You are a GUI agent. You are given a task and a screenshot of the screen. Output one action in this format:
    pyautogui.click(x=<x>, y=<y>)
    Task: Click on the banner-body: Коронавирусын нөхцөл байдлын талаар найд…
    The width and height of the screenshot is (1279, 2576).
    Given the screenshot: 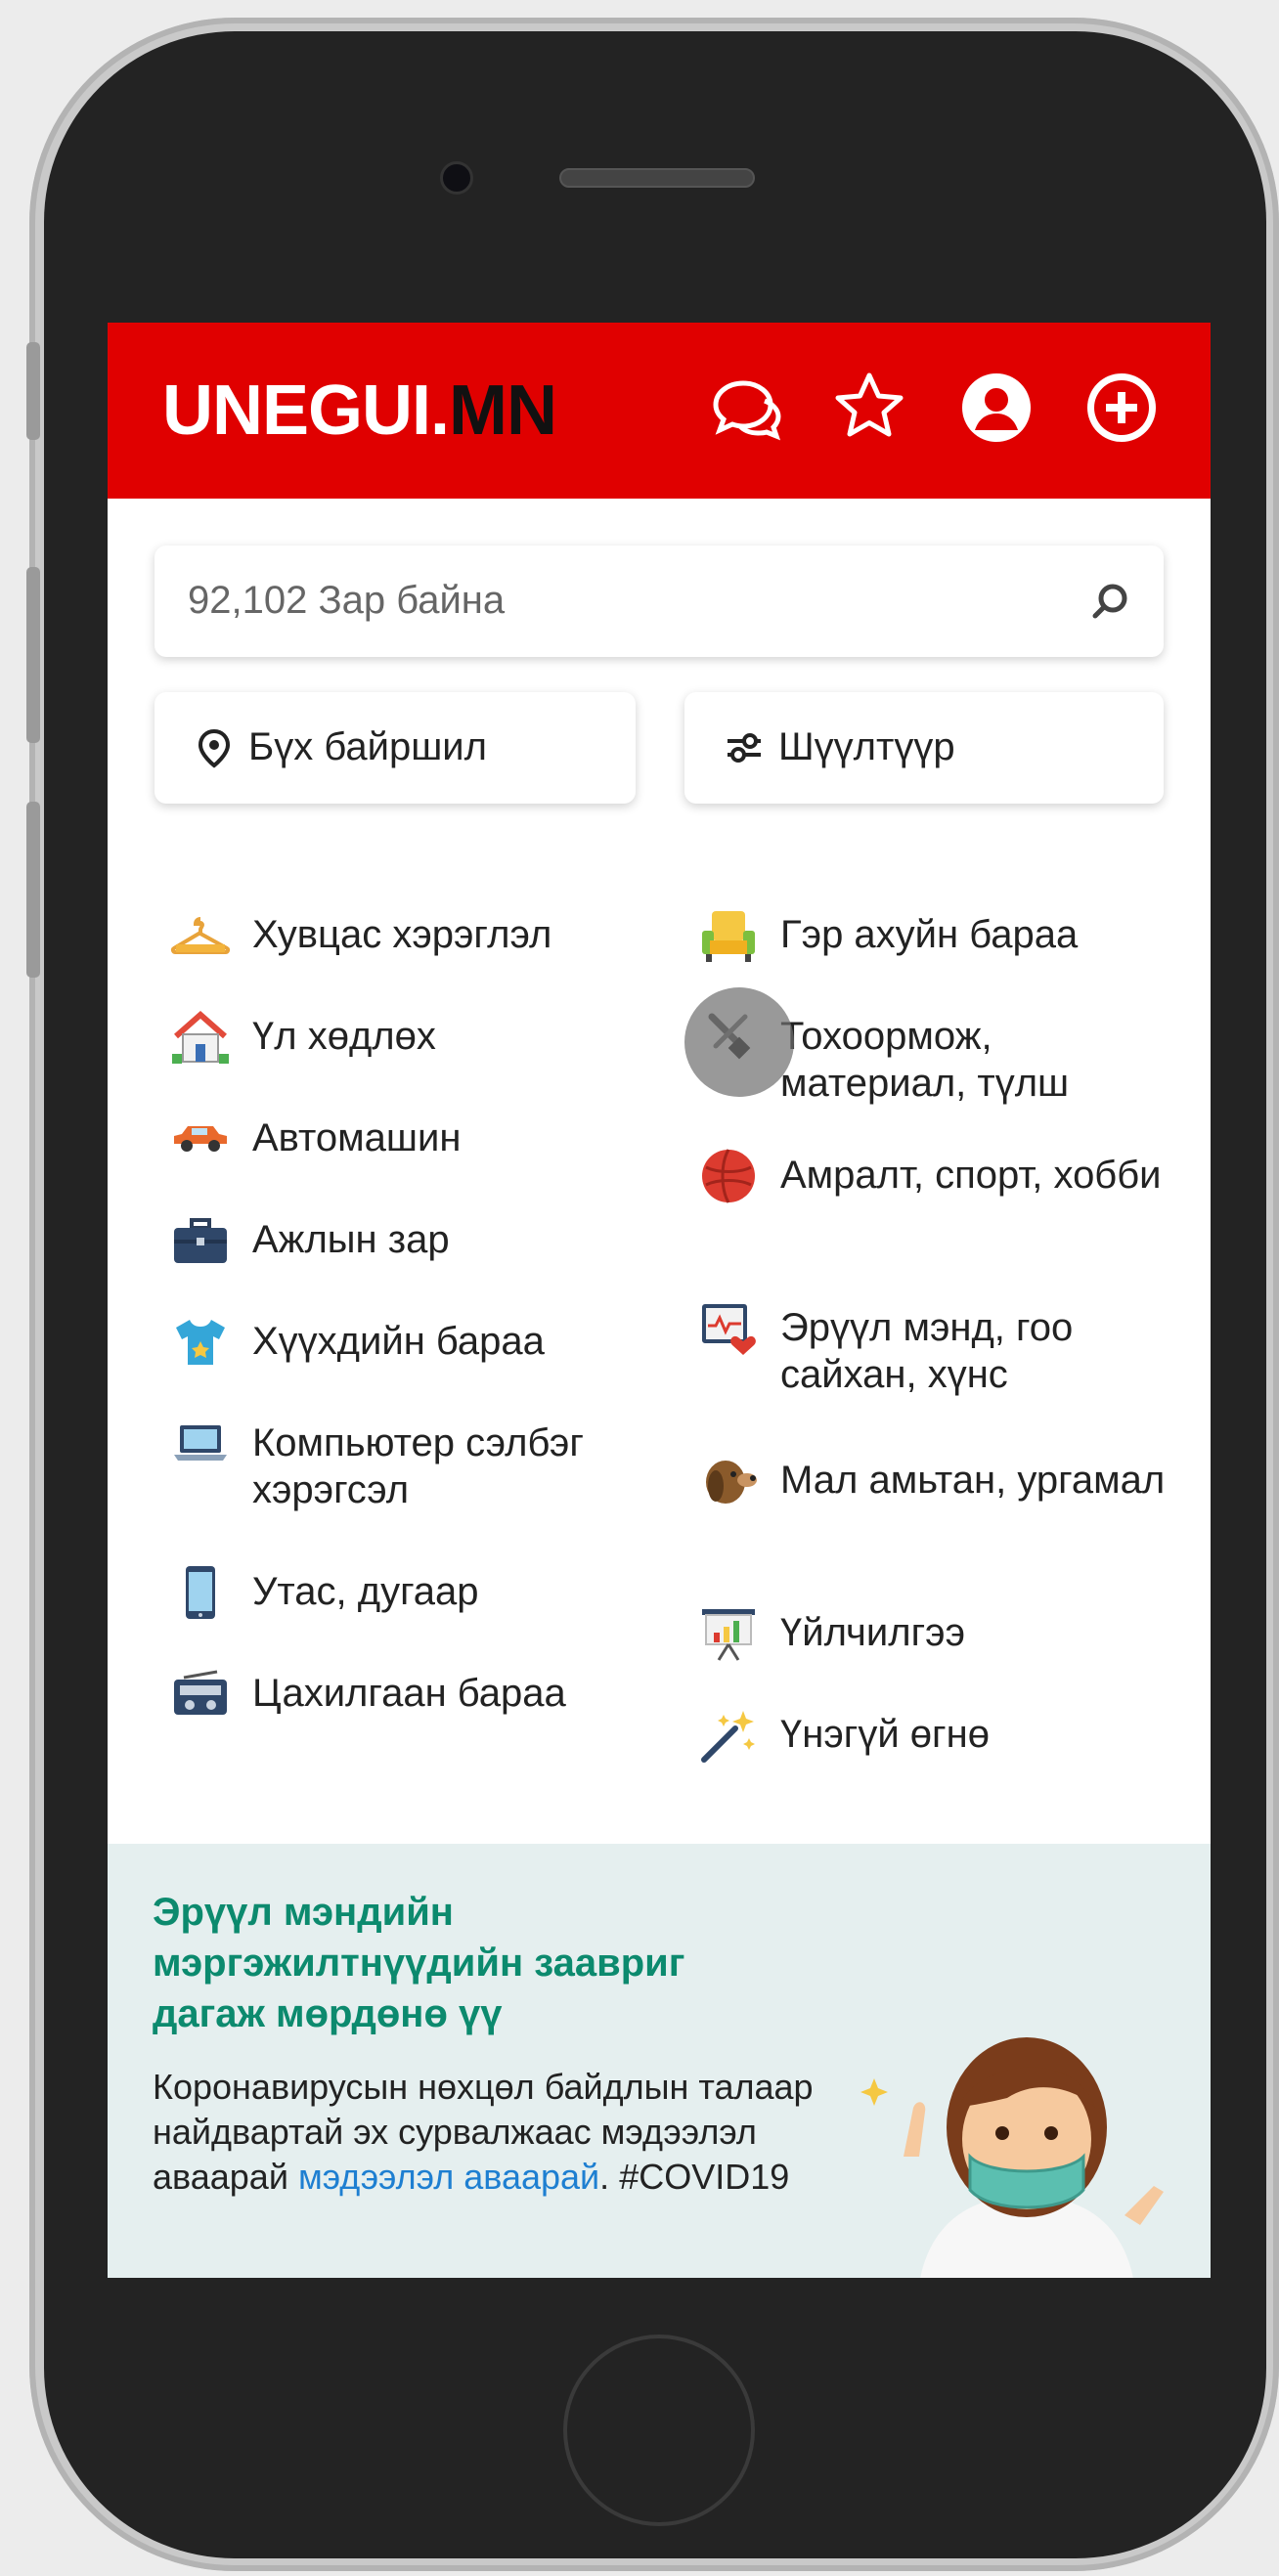 What is the action you would take?
    pyautogui.click(x=483, y=2132)
    